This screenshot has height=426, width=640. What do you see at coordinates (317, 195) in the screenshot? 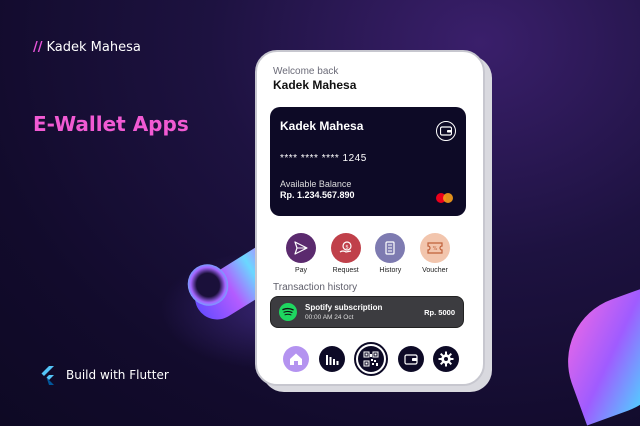
I see `balance-value: Rp. 1.234.567.890` at bounding box center [317, 195].